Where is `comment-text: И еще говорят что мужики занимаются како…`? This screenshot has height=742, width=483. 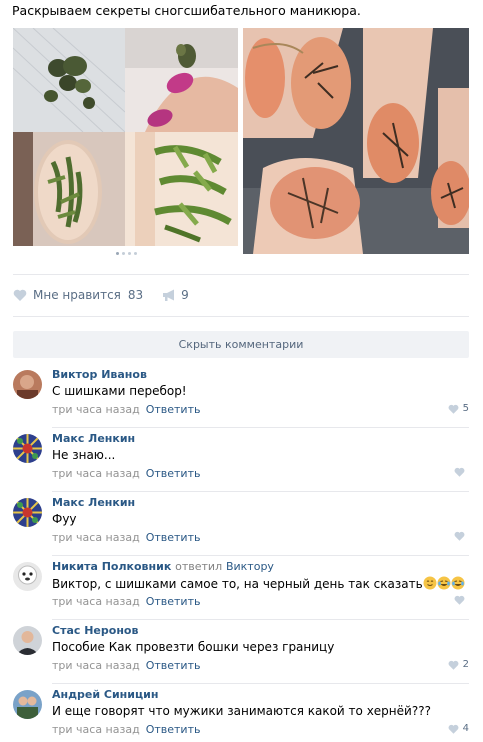 comment-text: И еще говорят что мужики занимаются како… is located at coordinates (241, 711).